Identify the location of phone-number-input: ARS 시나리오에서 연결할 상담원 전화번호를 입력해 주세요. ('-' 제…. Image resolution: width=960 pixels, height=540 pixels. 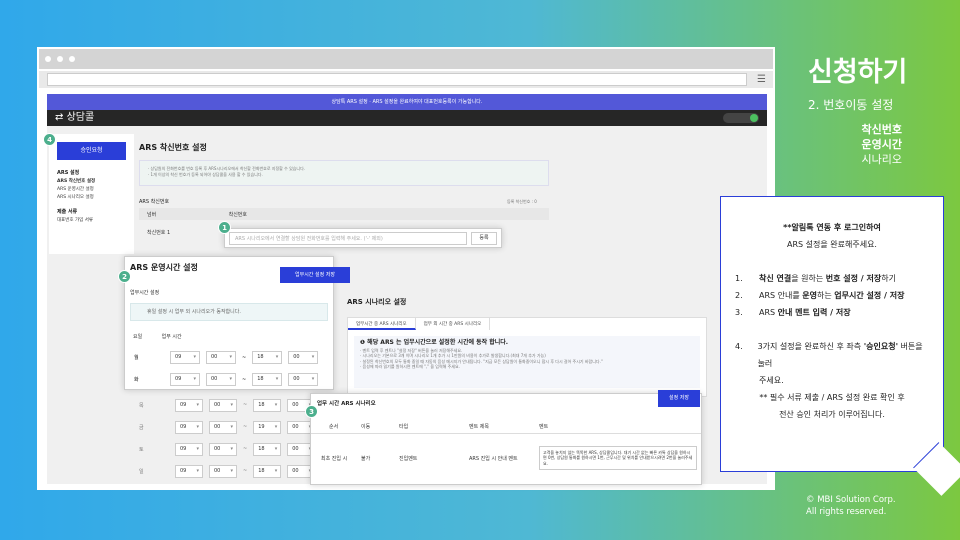
(348, 238).